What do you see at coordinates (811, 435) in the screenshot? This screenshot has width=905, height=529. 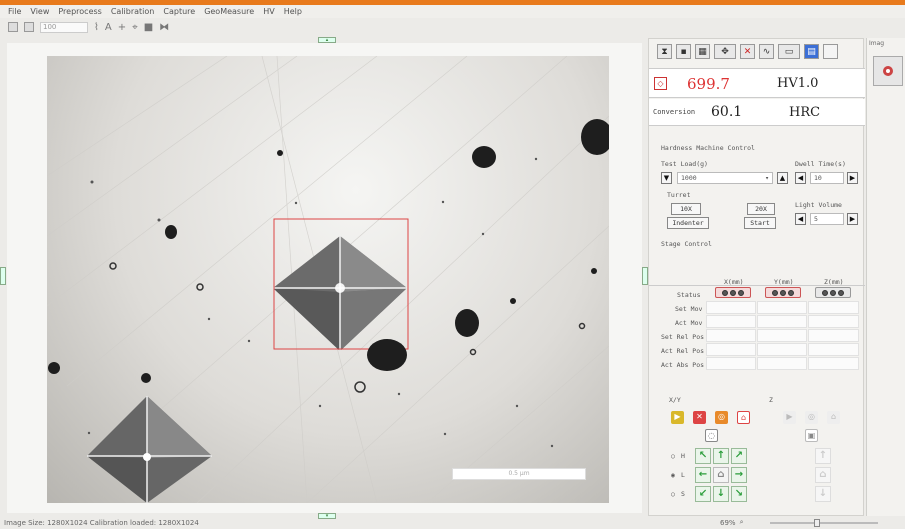 I see `z-center-icon: ▣` at bounding box center [811, 435].